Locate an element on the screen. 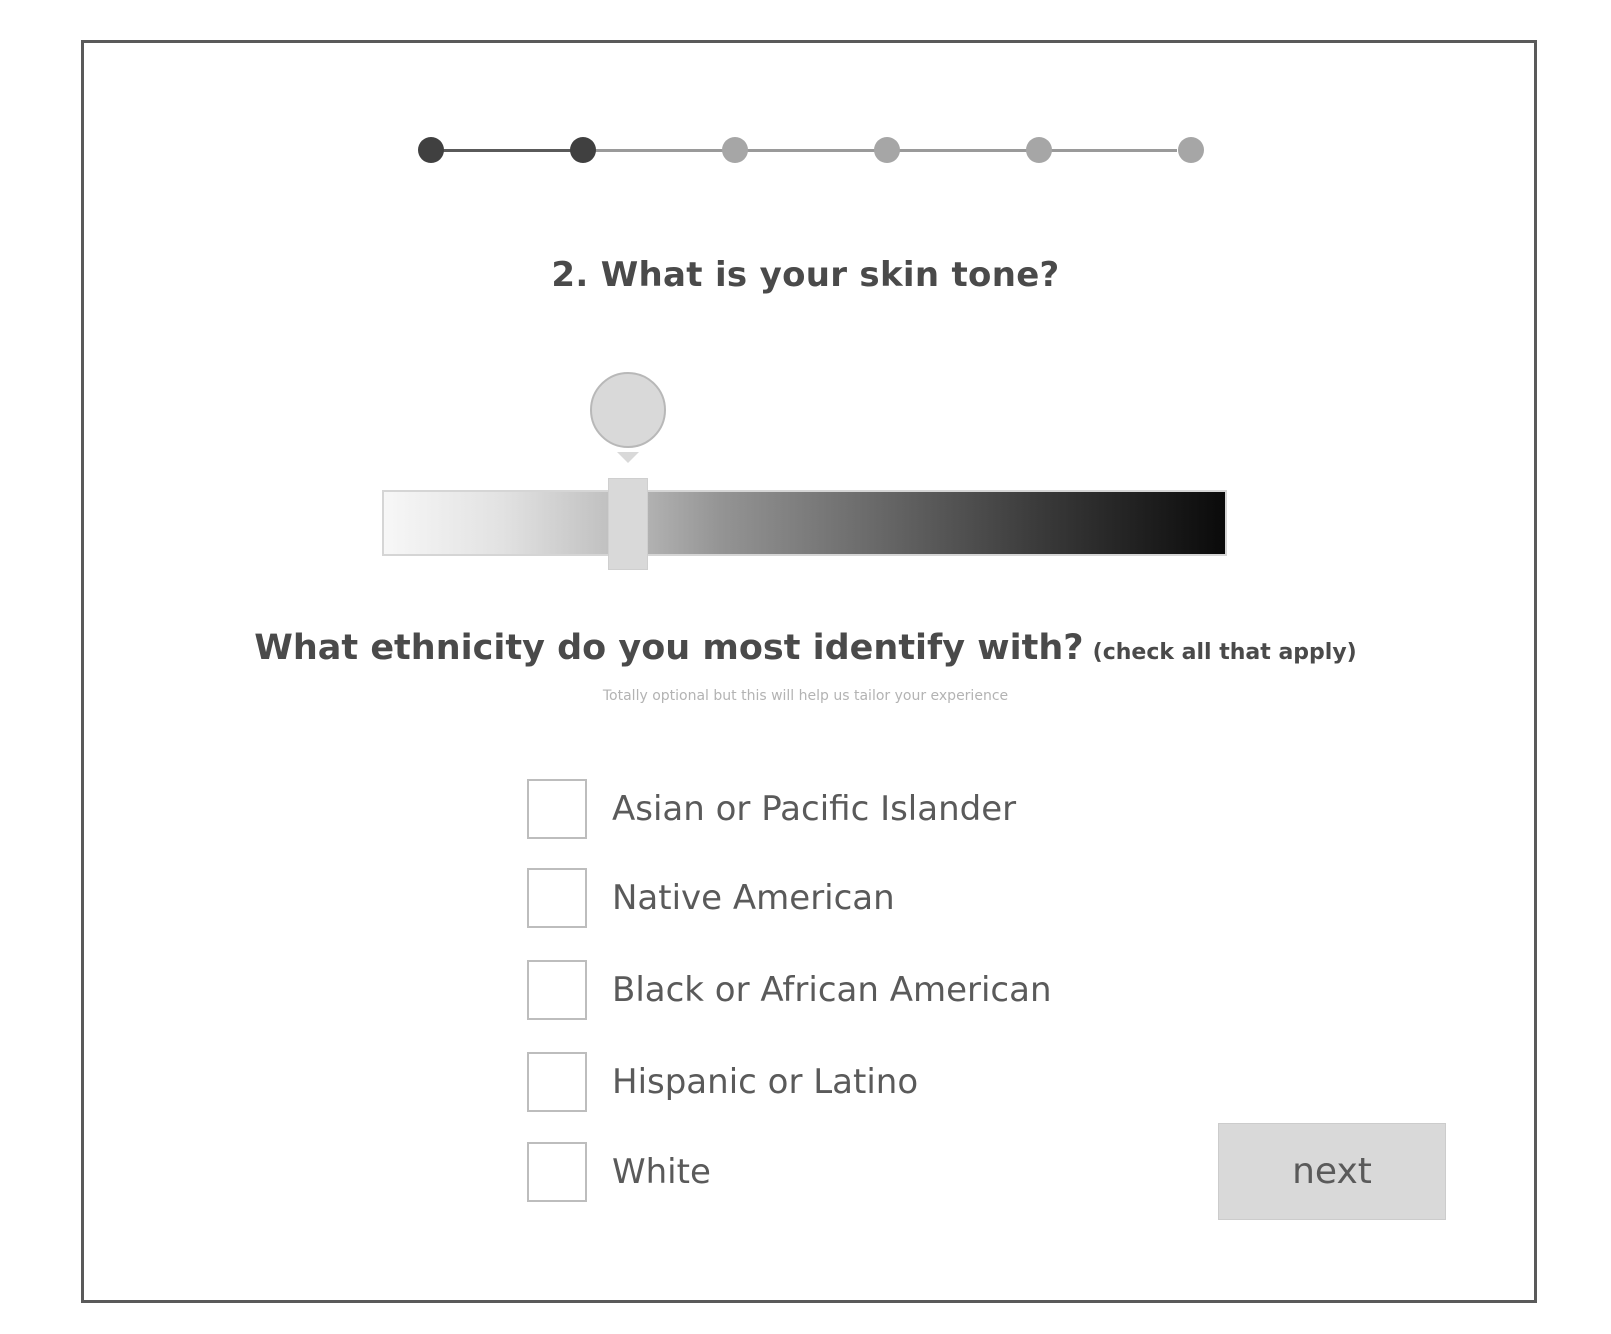 The image size is (1611, 1334). stepper-connector is located at coordinates (507, 150).